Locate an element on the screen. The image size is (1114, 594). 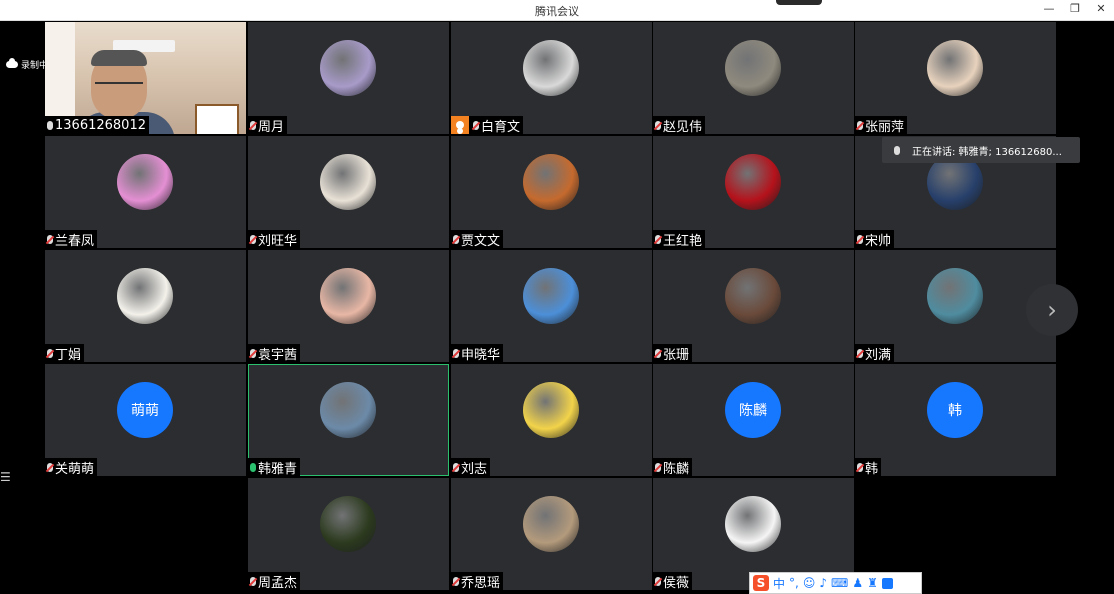
participant-name: 侯薇 is located at coordinates (676, 583).